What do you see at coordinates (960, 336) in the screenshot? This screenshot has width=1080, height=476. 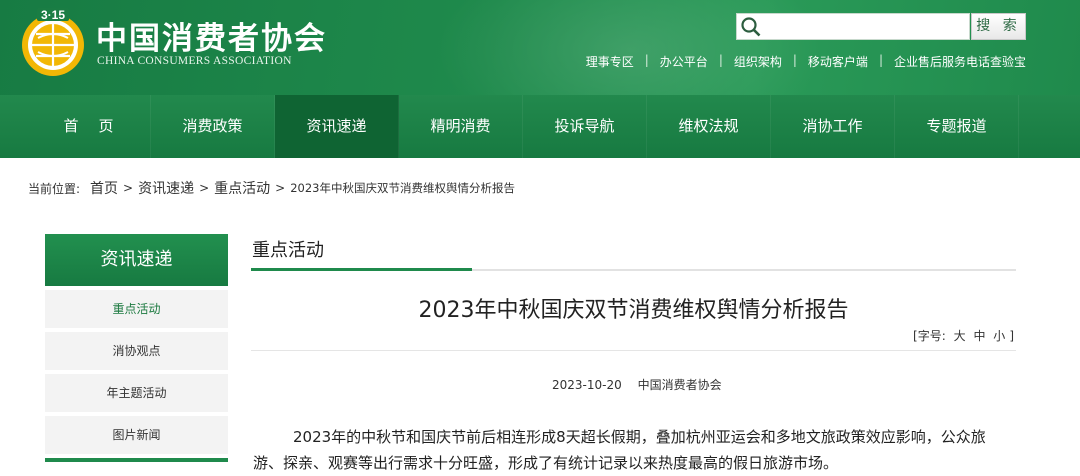 I see `font-size-large: 大` at bounding box center [960, 336].